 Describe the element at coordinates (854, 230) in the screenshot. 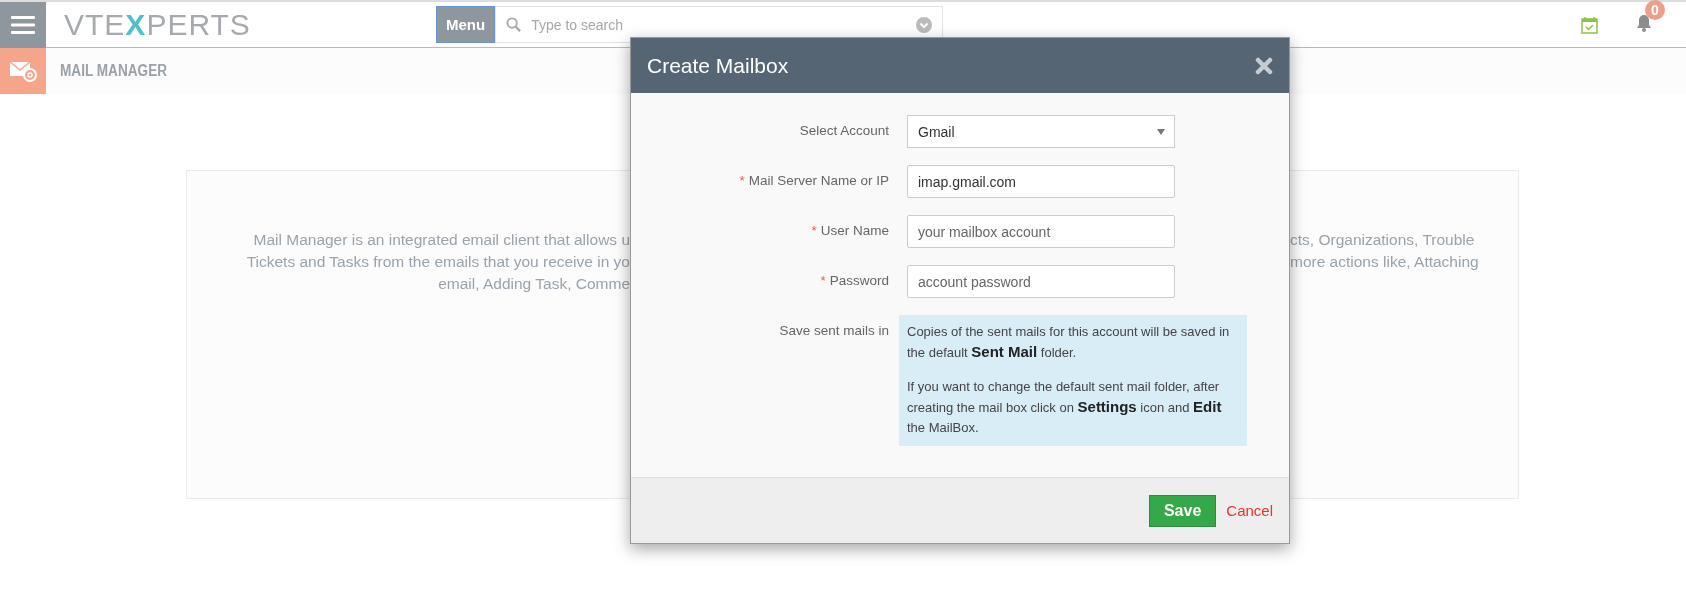

I see `field-label: User Name` at that location.